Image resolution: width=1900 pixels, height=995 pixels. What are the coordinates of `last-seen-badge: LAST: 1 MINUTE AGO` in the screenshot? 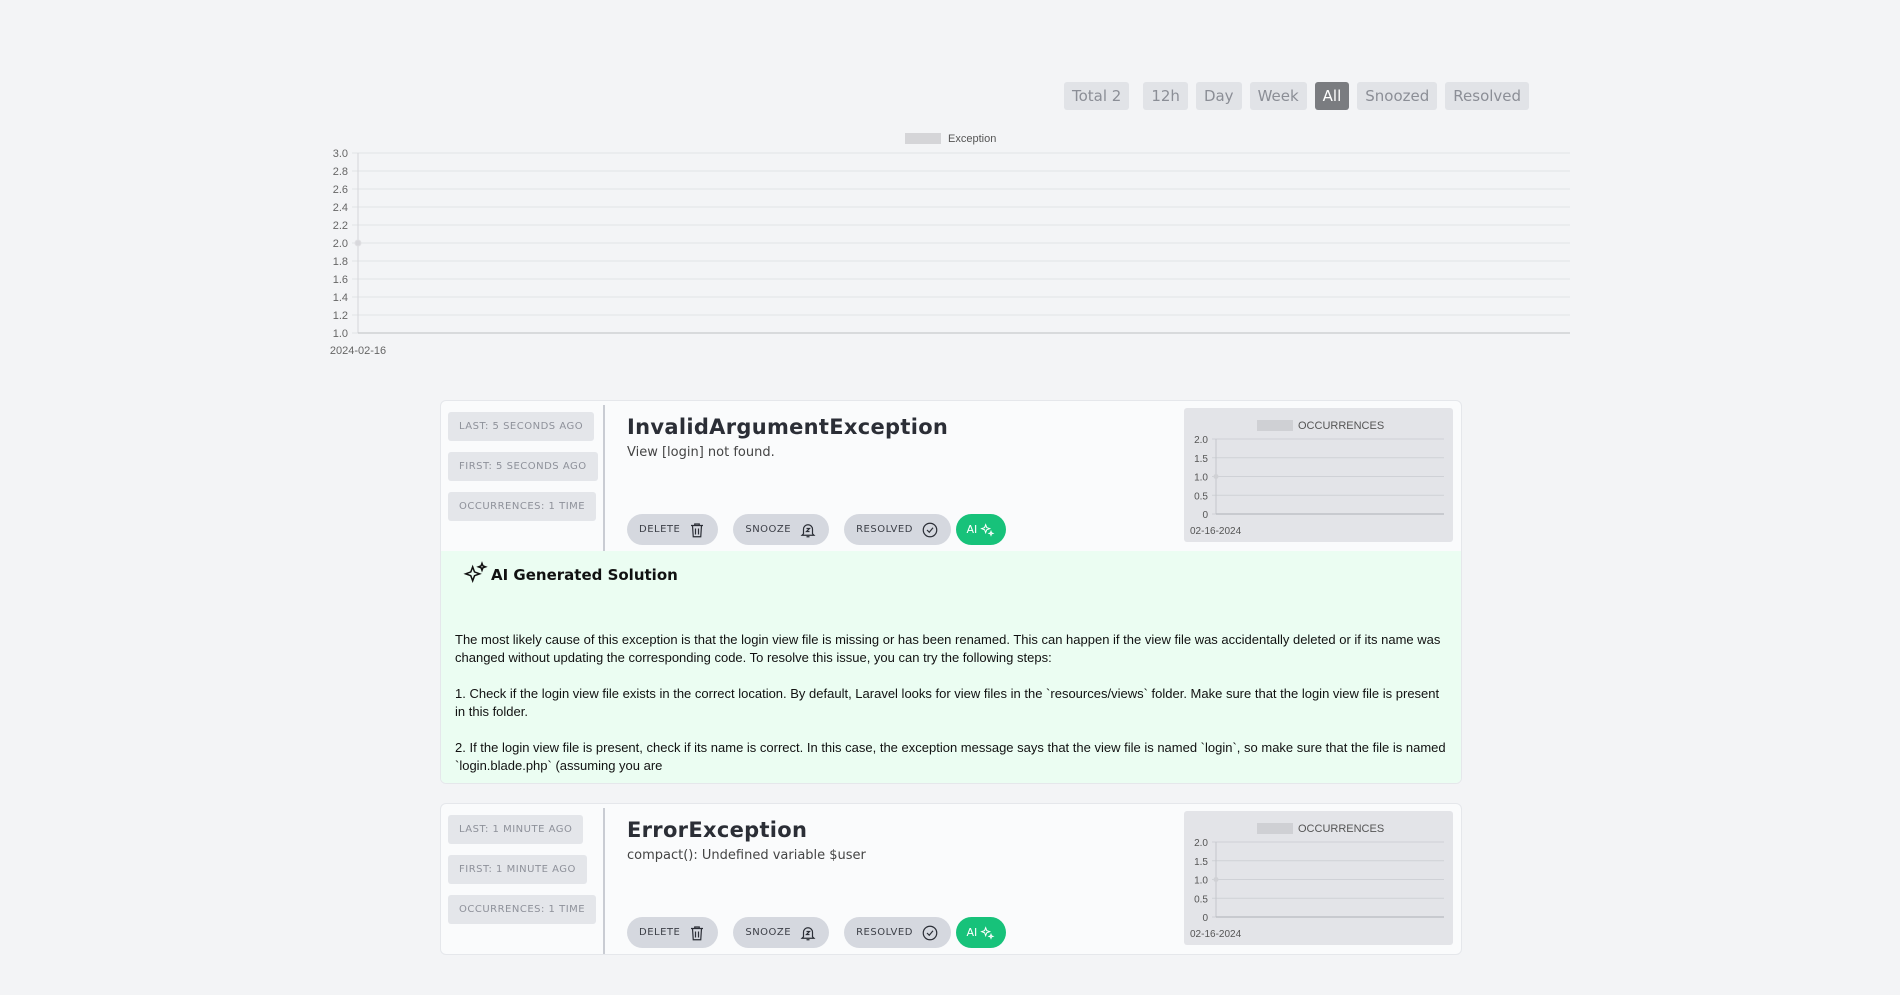 It's located at (516, 829).